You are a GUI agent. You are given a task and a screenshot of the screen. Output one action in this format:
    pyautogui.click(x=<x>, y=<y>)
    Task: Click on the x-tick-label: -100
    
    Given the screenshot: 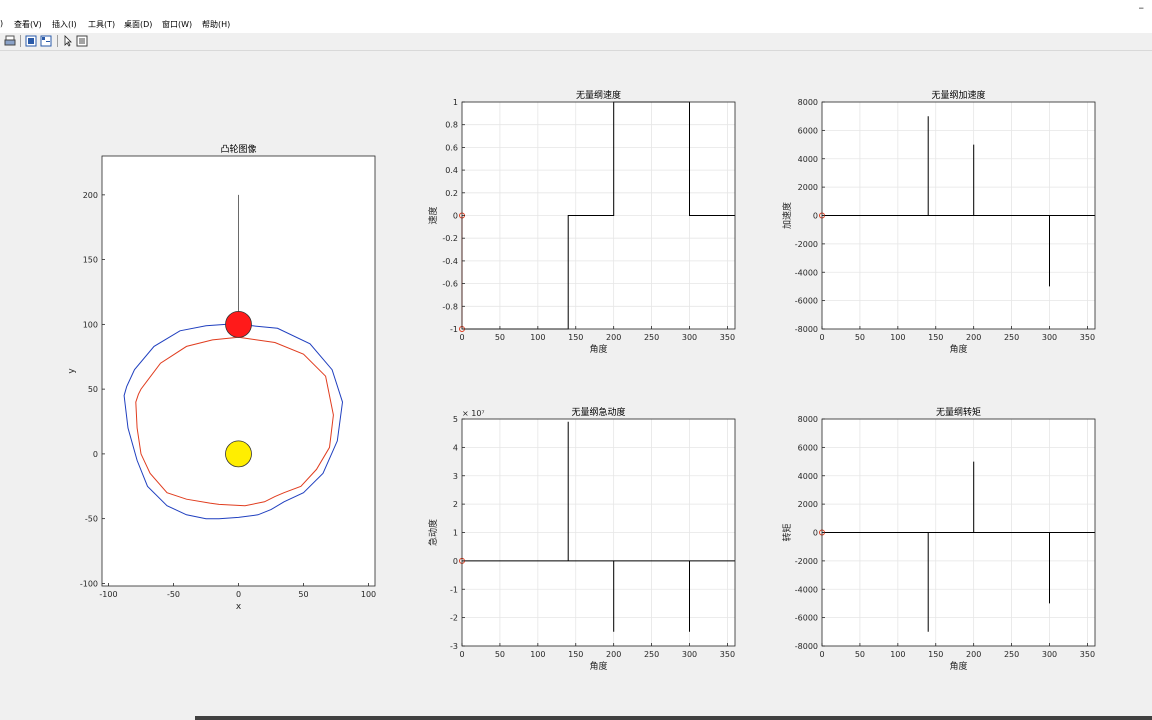 What is the action you would take?
    pyautogui.click(x=108, y=594)
    